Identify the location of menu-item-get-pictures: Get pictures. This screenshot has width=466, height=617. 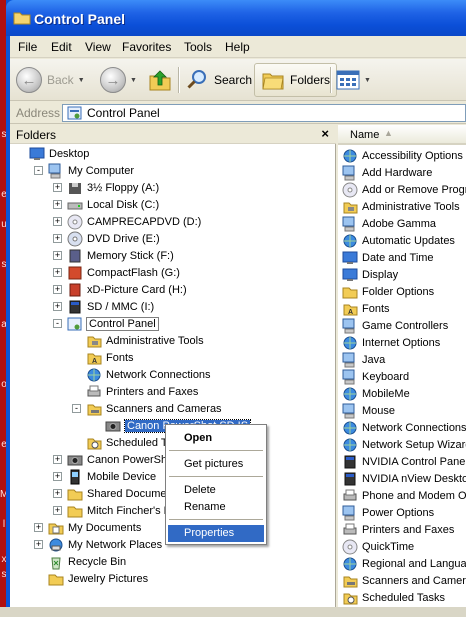
(216, 464).